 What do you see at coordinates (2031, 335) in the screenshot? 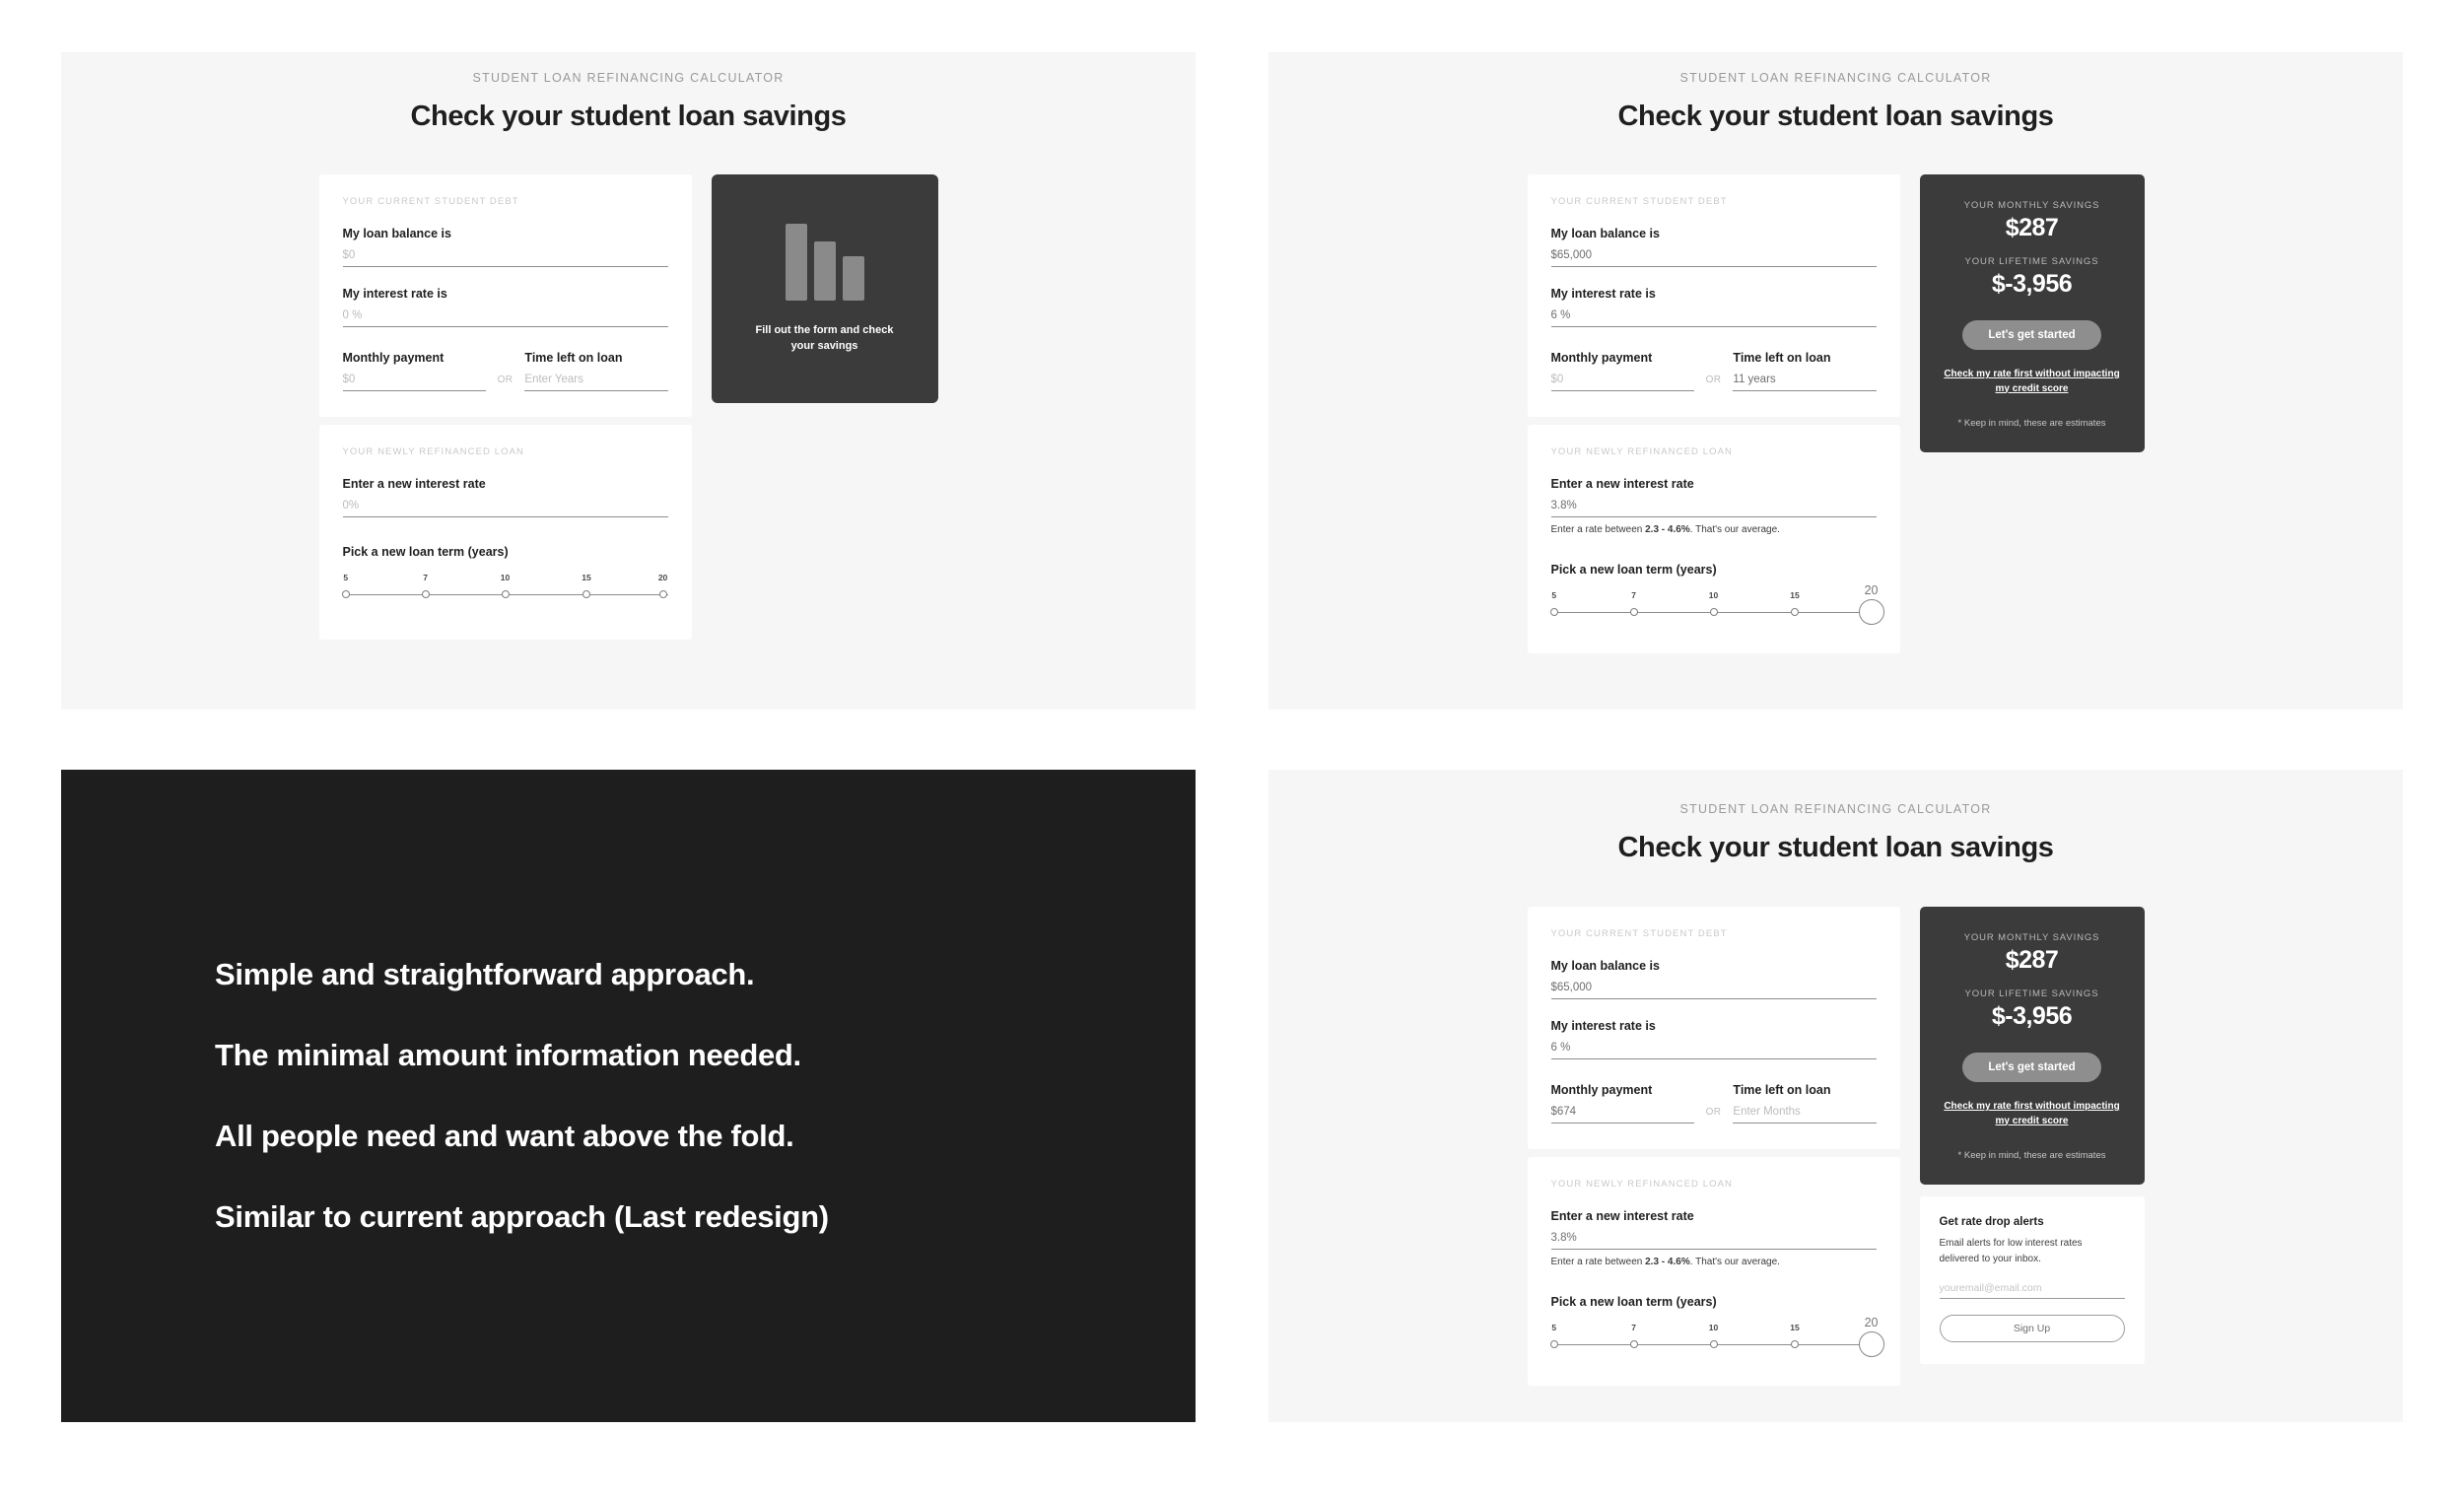
I see `get-started-button-2: Let's get started` at bounding box center [2031, 335].